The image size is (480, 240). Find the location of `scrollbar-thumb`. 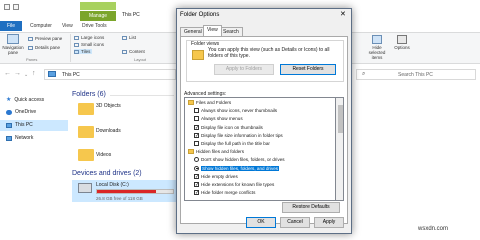

scrollbar-thumb is located at coordinates (340, 119).